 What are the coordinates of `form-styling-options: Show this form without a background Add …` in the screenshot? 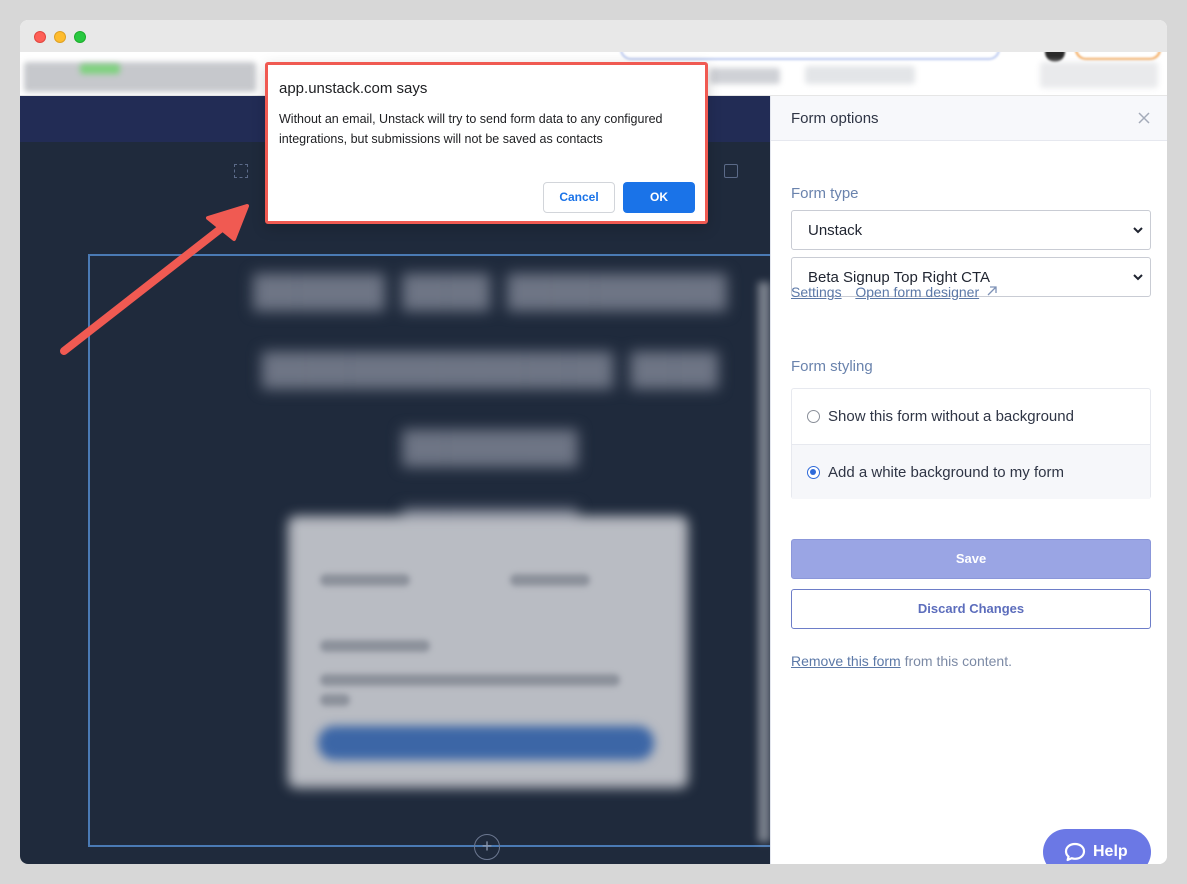 It's located at (971, 443).